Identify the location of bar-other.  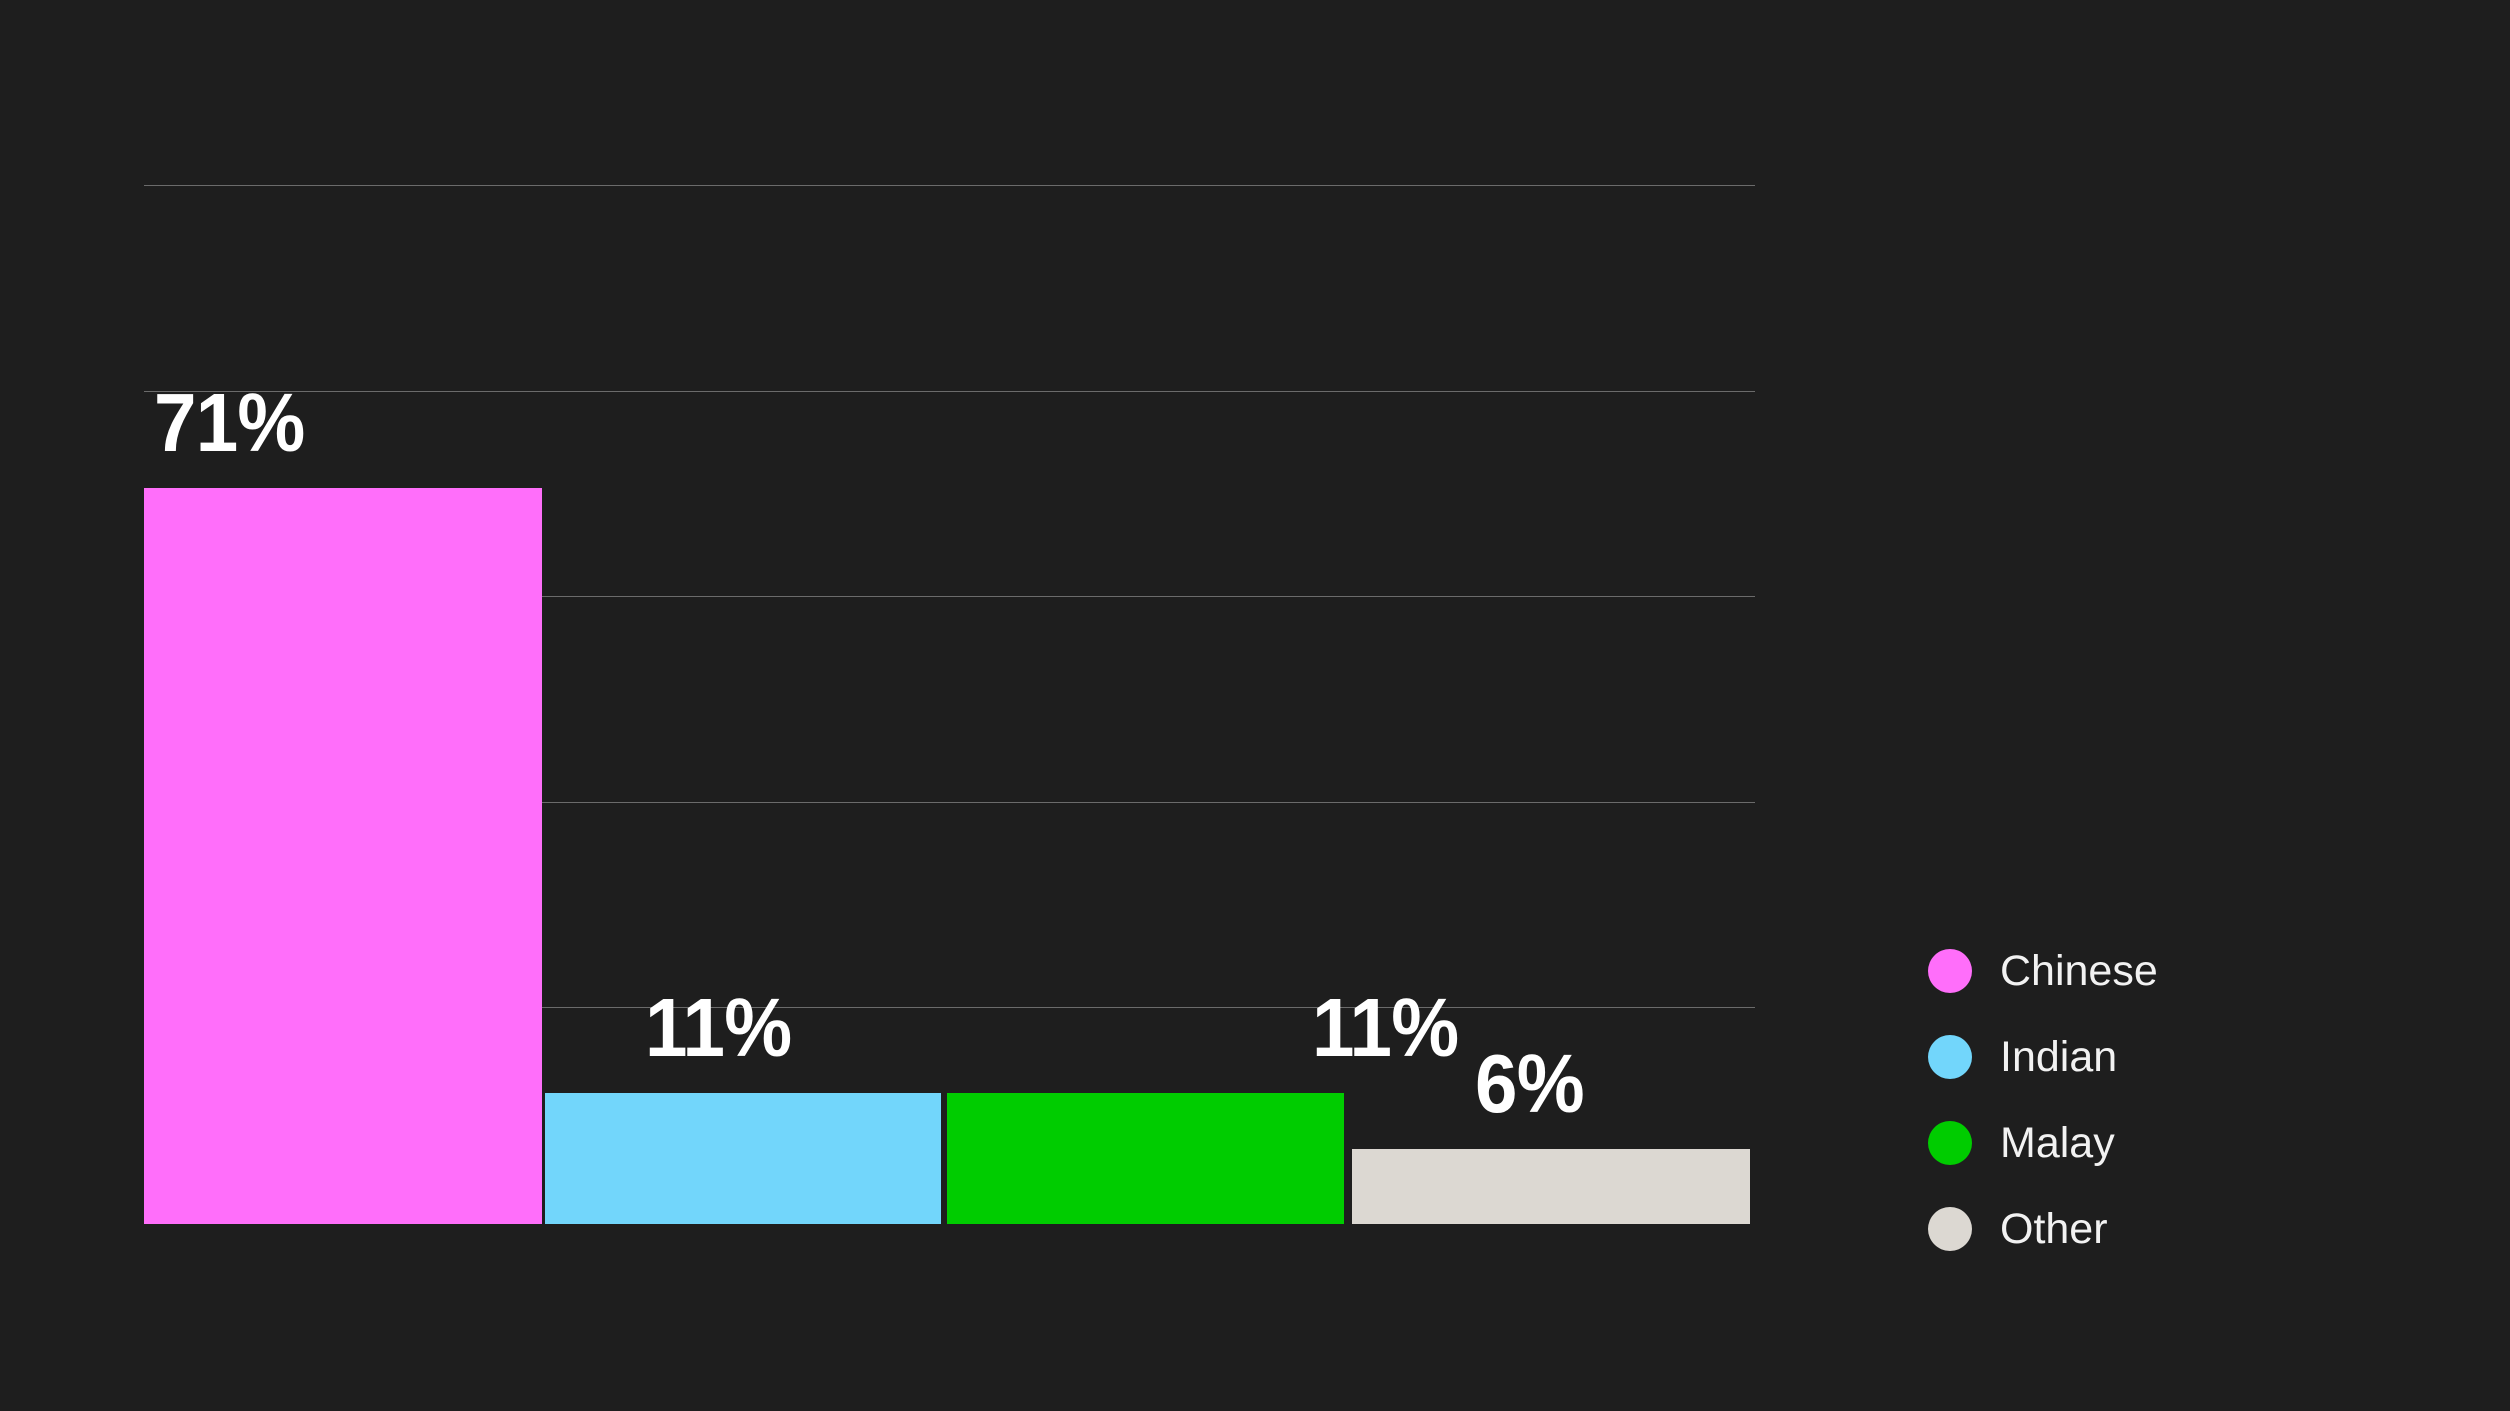
(1551, 1186).